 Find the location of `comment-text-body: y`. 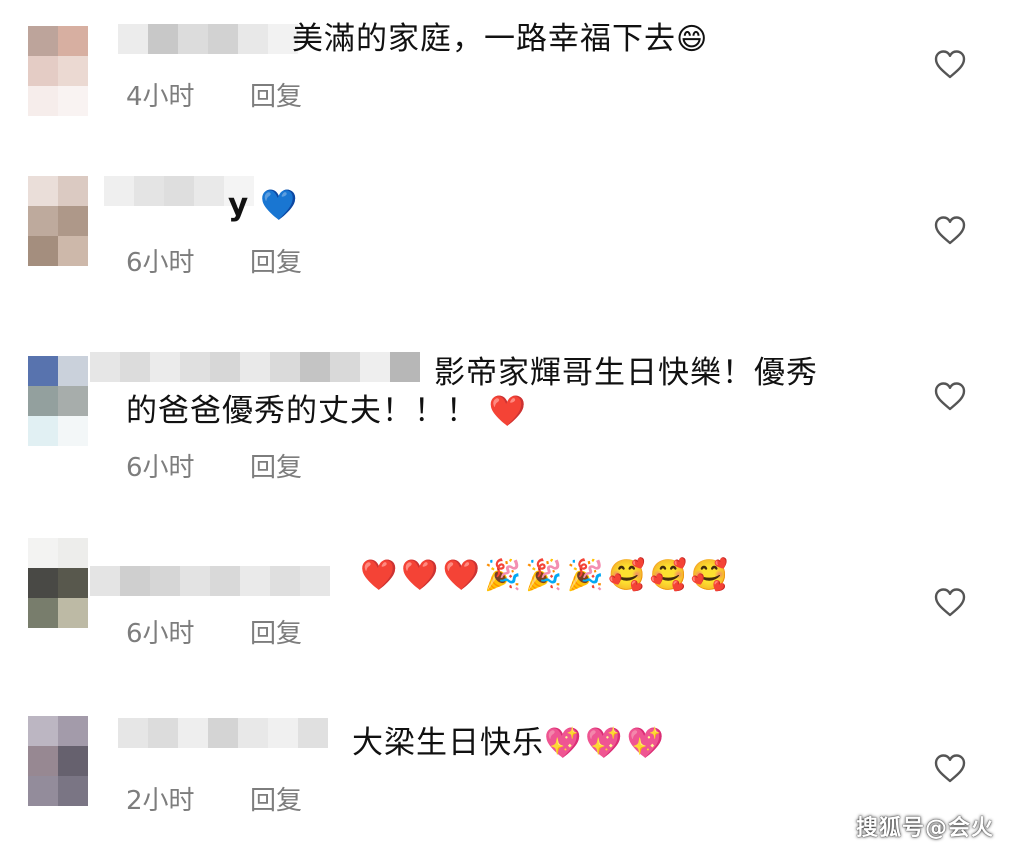

comment-text-body: y is located at coordinates (239, 205).